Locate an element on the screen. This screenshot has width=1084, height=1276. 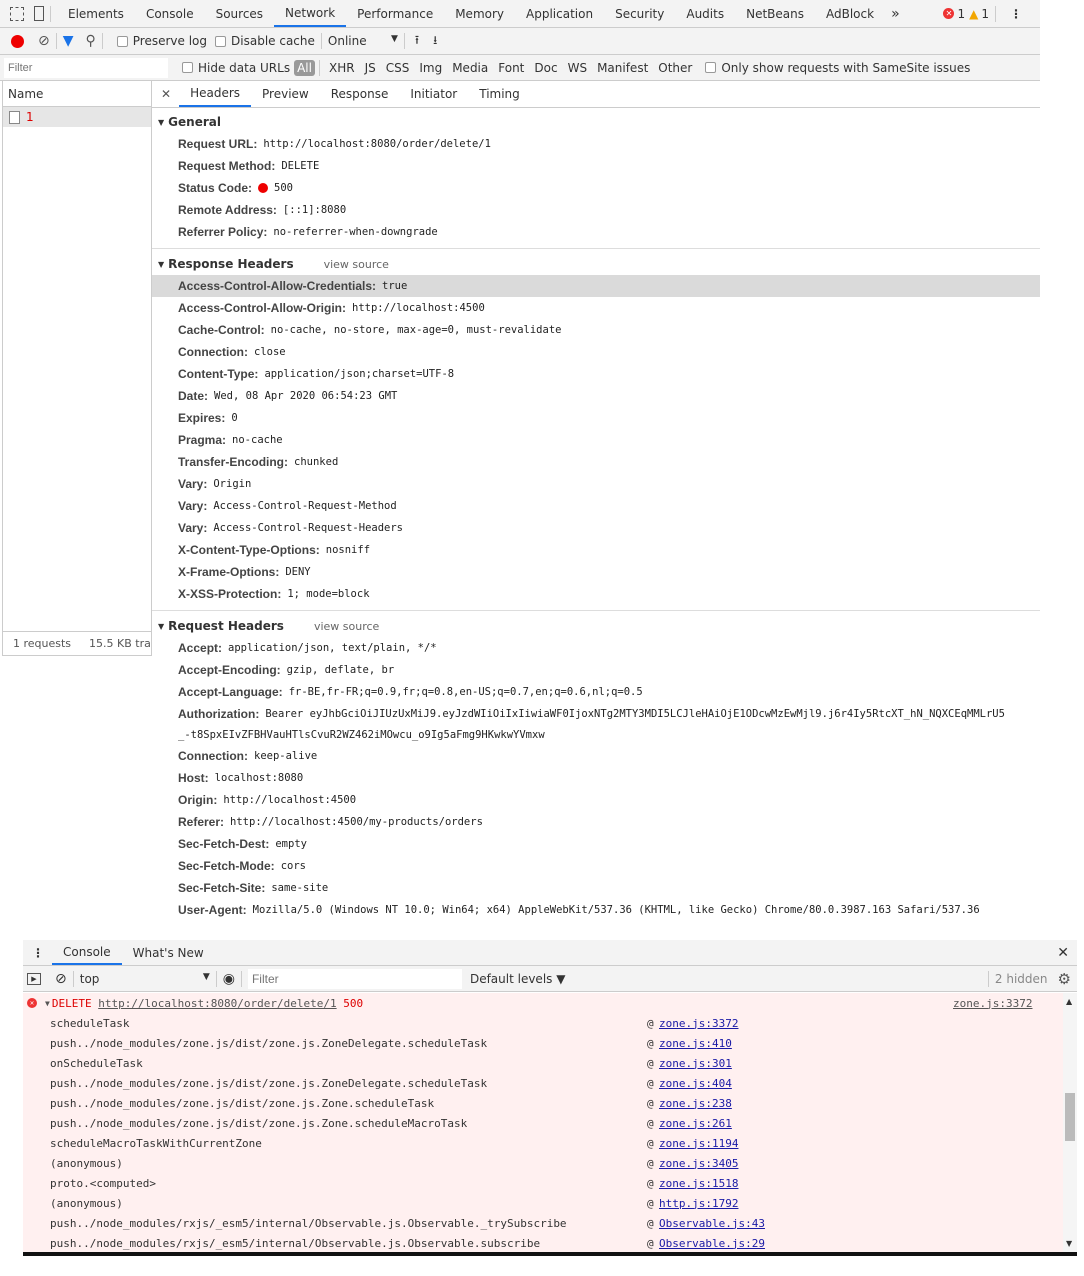
settings-gear-icon: ⚙ is located at coordinates (1064, 979).